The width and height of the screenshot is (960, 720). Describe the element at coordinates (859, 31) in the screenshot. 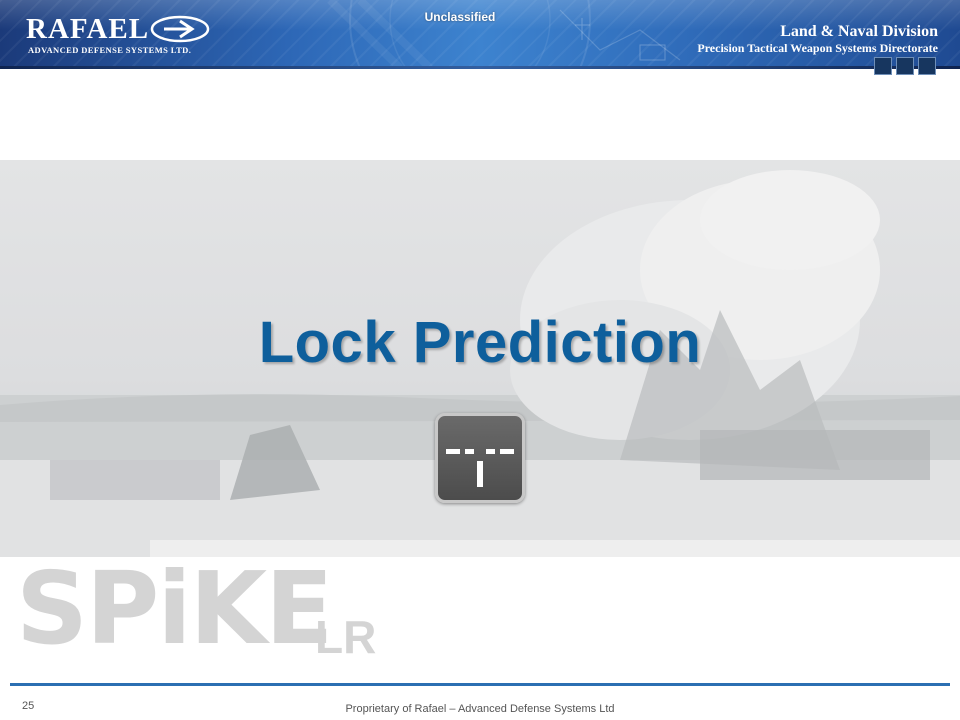

I see `division-title: Land & Naval Division` at that location.